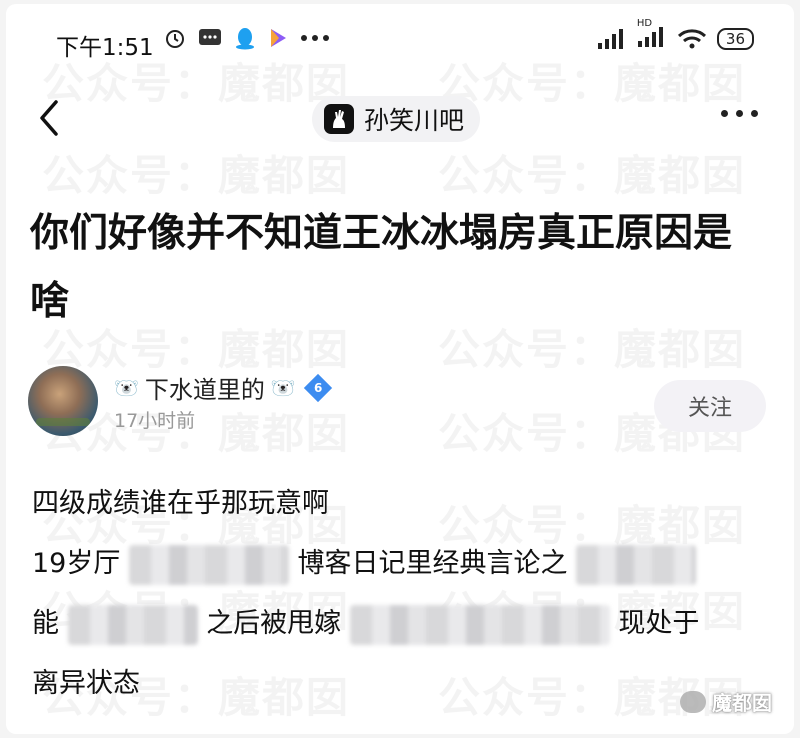 Image resolution: width=800 pixels, height=738 pixels. I want to click on author-row: 🐻‍❄️ 下水道里的 🐻‍❄️ 6 17小时前 关注, so click(400, 409).